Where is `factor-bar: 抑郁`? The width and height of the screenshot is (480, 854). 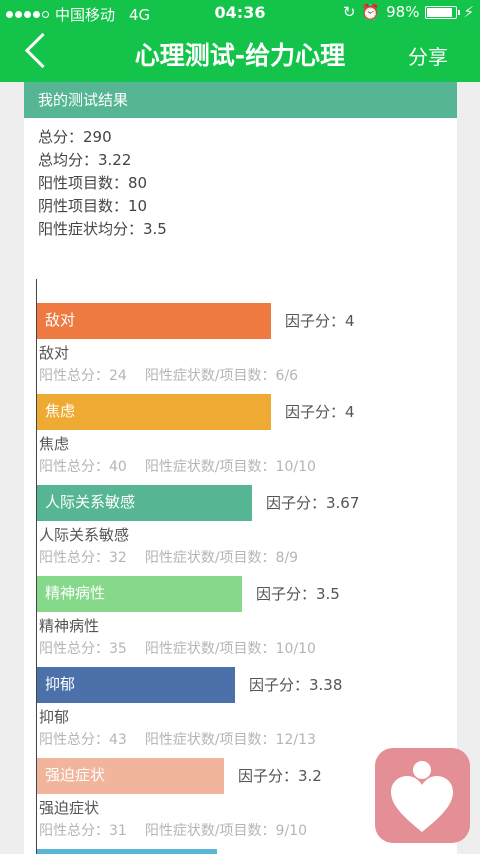
factor-bar: 抑郁 is located at coordinates (136, 685).